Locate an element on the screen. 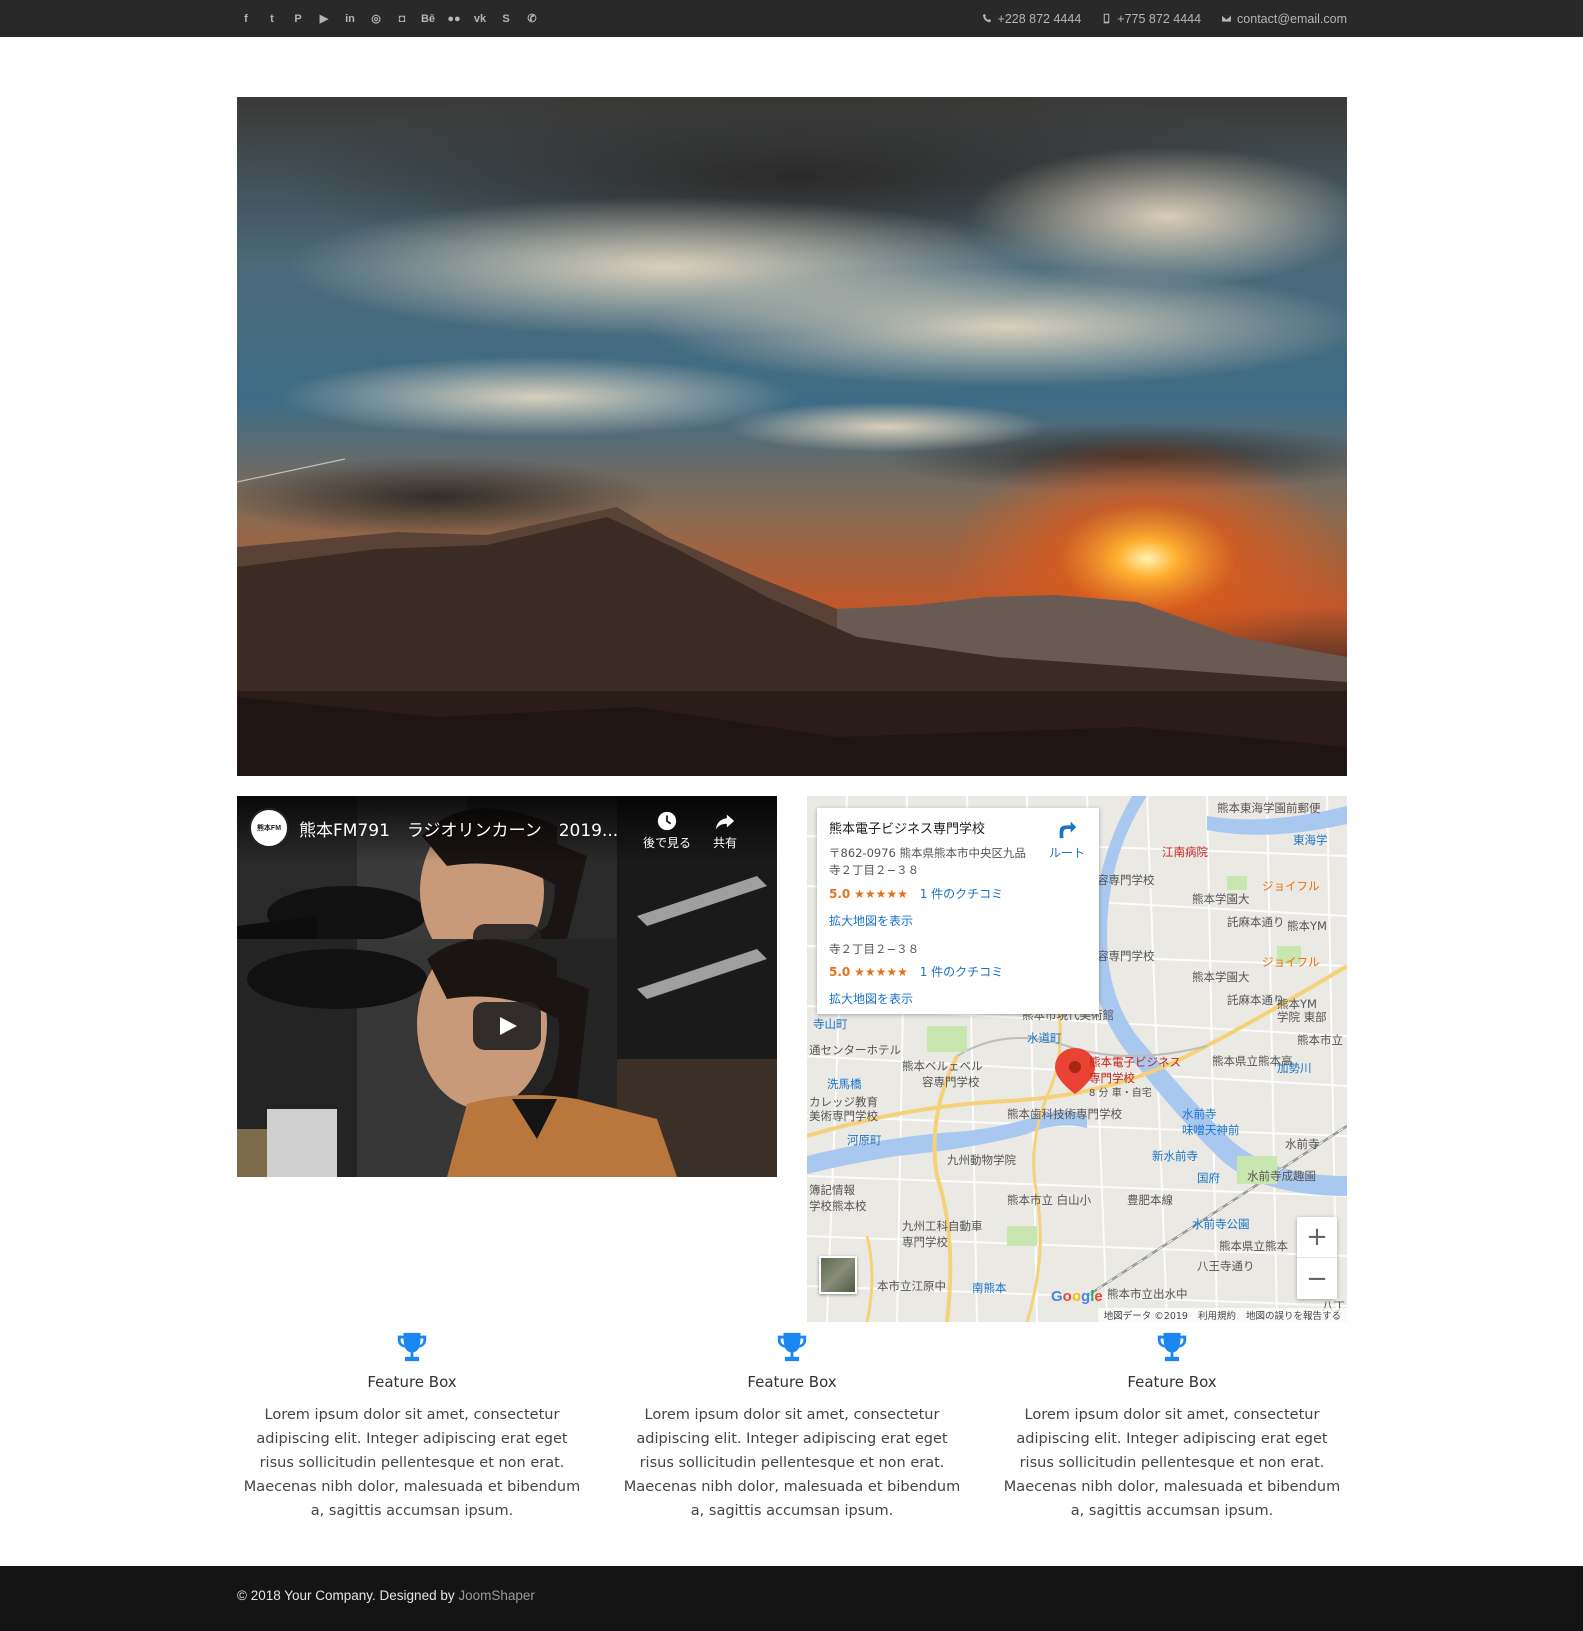 The width and height of the screenshot is (1583, 1631). zoom-in-button: + is located at coordinates (1317, 1237).